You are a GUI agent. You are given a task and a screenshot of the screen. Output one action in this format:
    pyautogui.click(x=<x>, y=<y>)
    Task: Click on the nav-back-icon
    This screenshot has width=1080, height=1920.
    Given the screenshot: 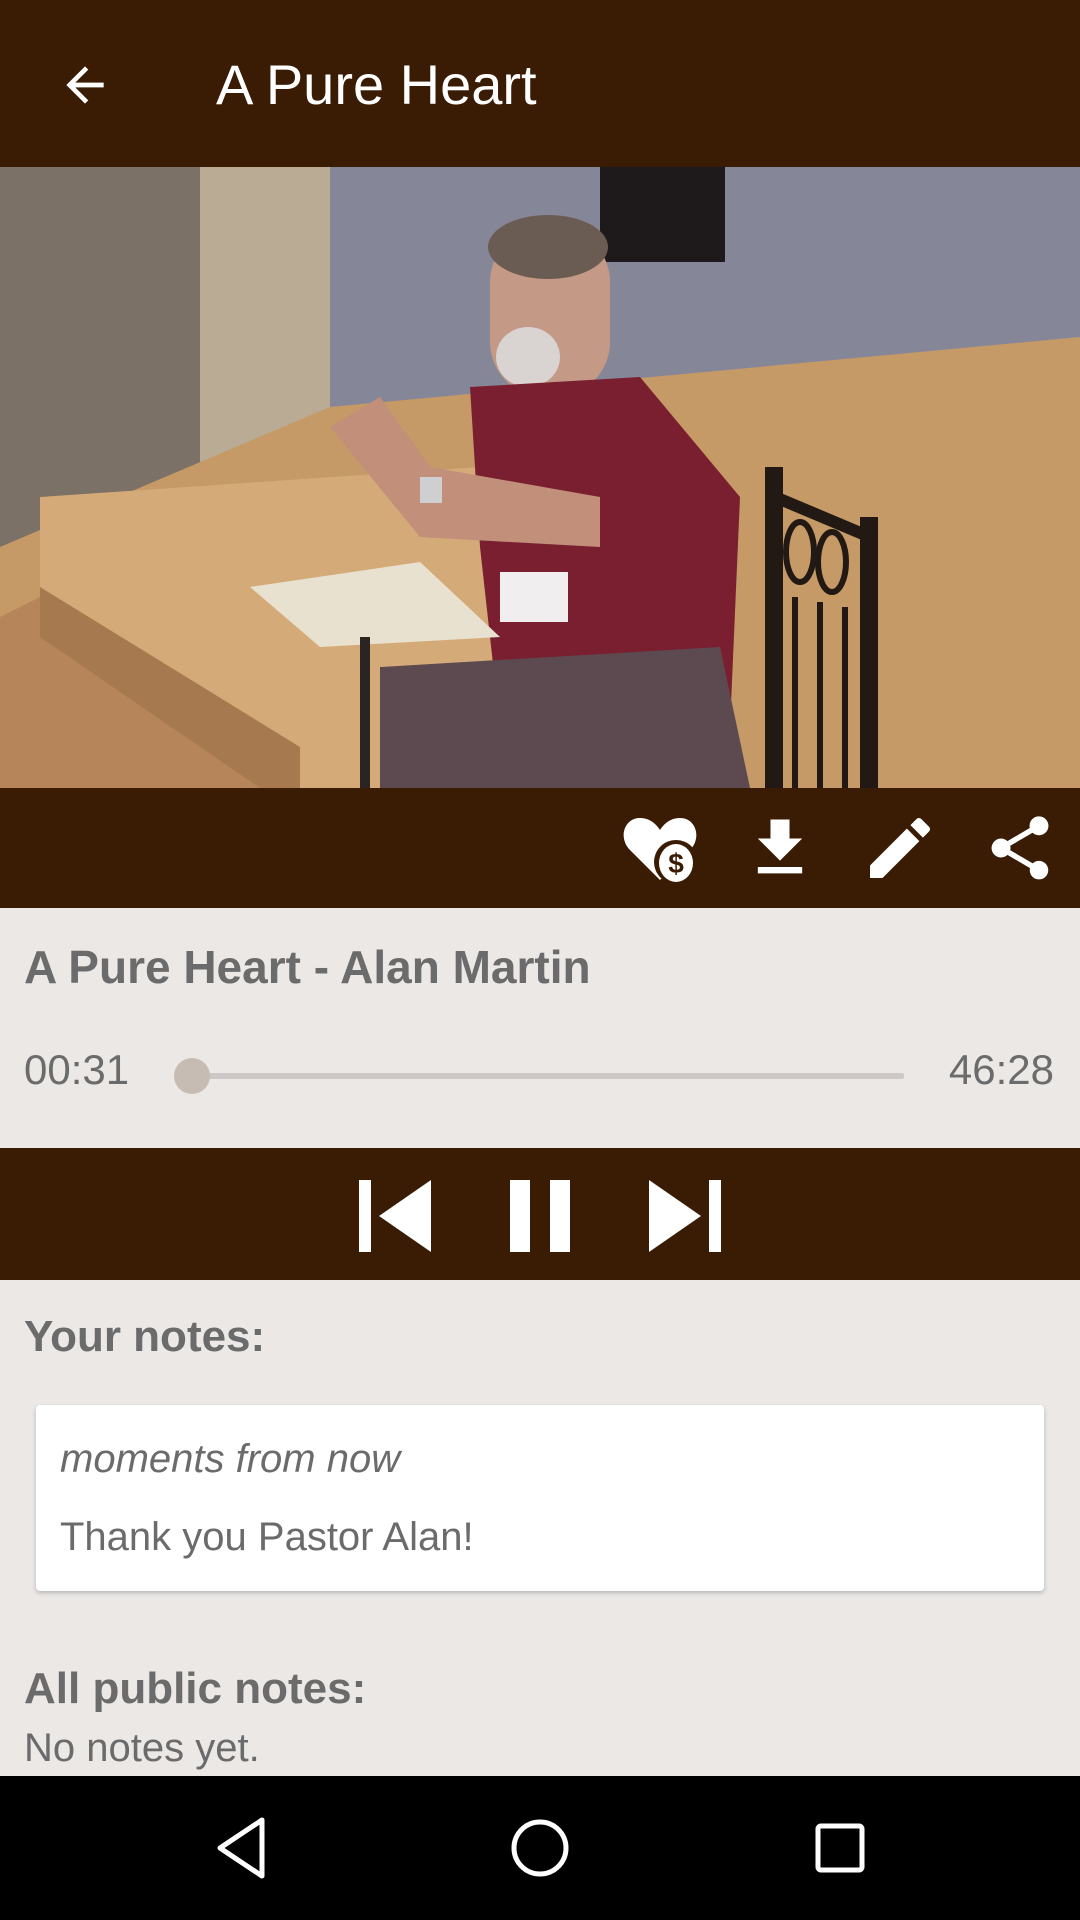 What is the action you would take?
    pyautogui.click(x=241, y=1848)
    